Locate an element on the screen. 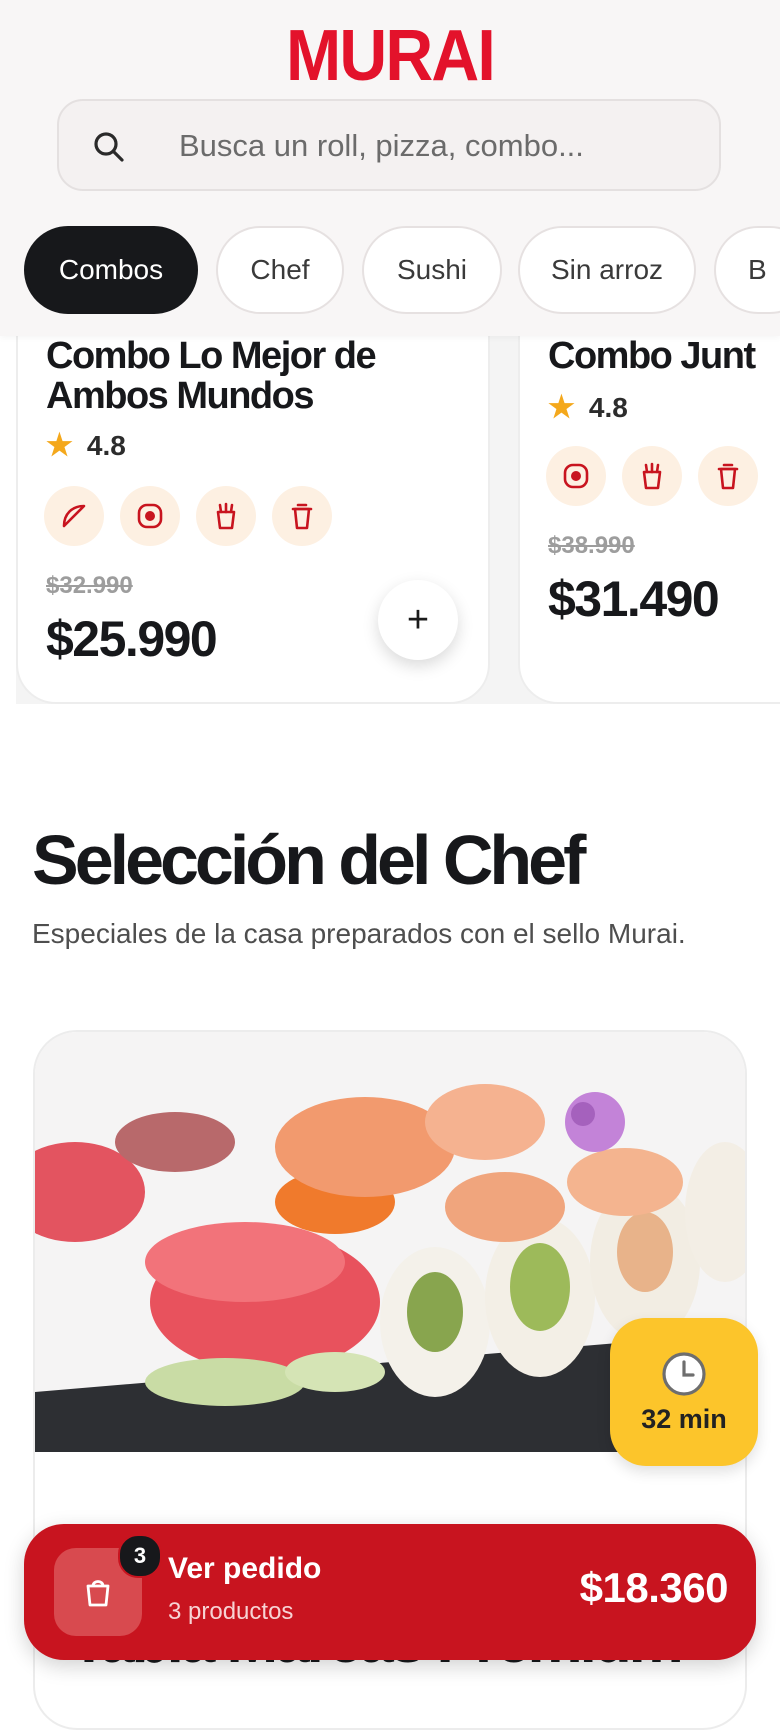  tab-chef: Chef is located at coordinates (280, 270).